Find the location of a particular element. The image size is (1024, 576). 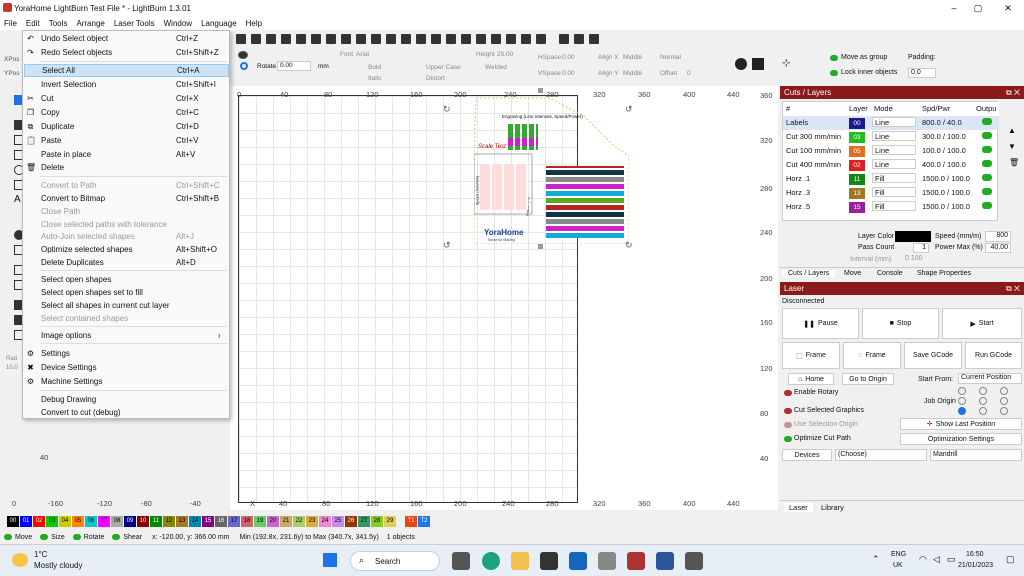

layer-swatch: 05 is located at coordinates (857, 151).